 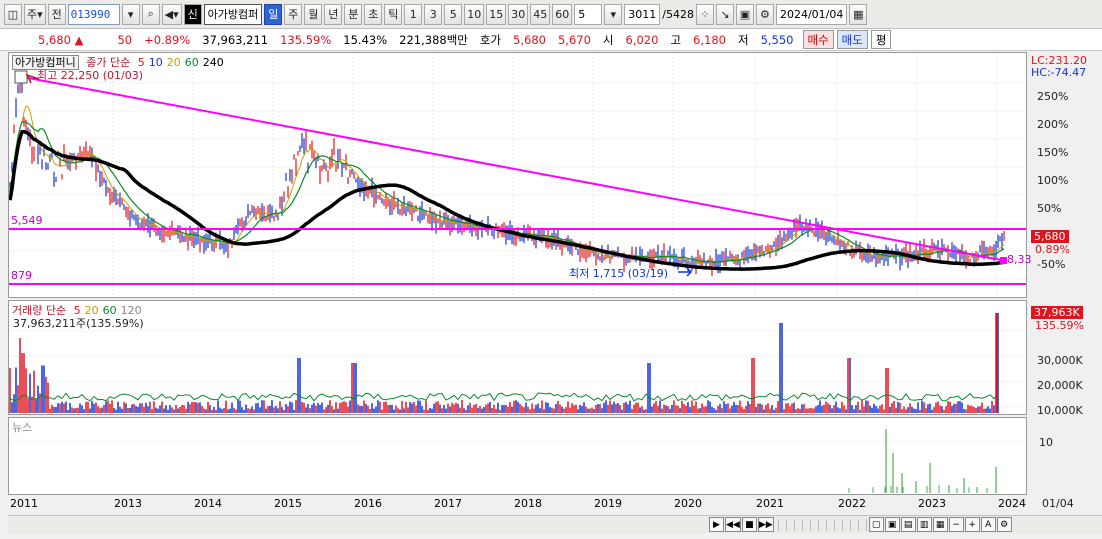 I want to click on all-button: 전, so click(x=56, y=14).